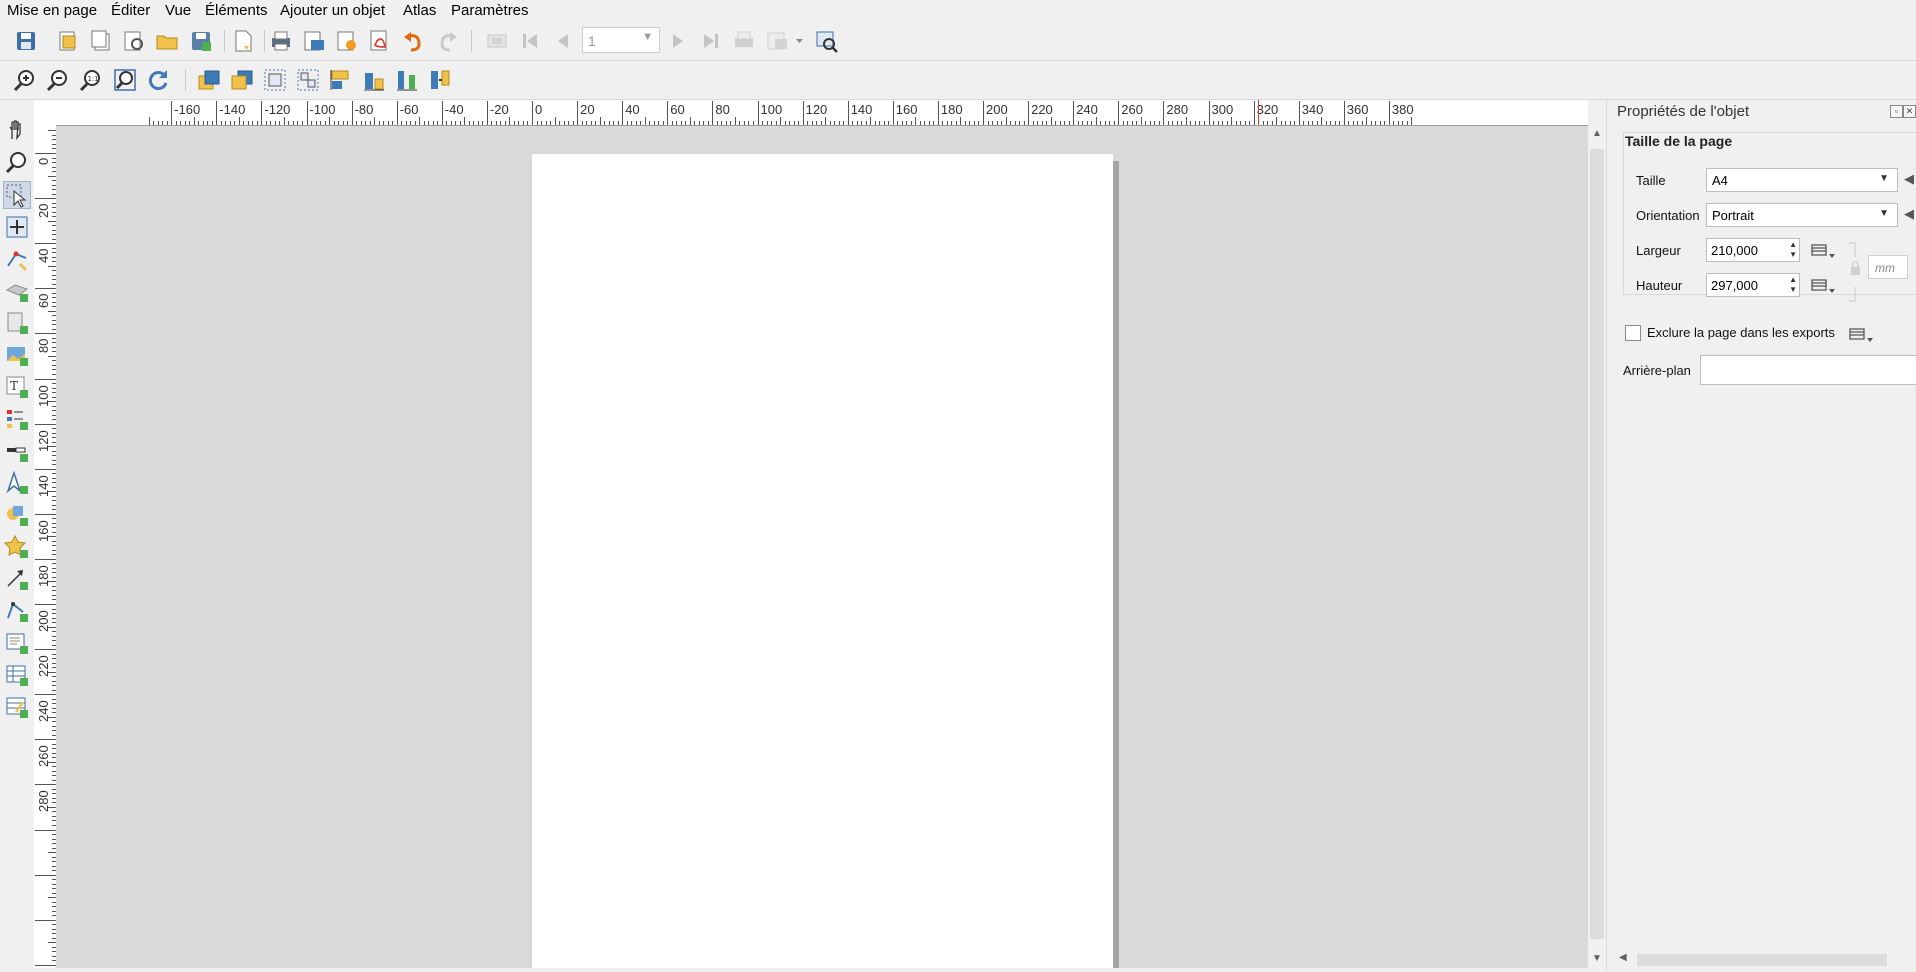 Image resolution: width=1916 pixels, height=972 pixels. I want to click on print-icon, so click(281, 41).